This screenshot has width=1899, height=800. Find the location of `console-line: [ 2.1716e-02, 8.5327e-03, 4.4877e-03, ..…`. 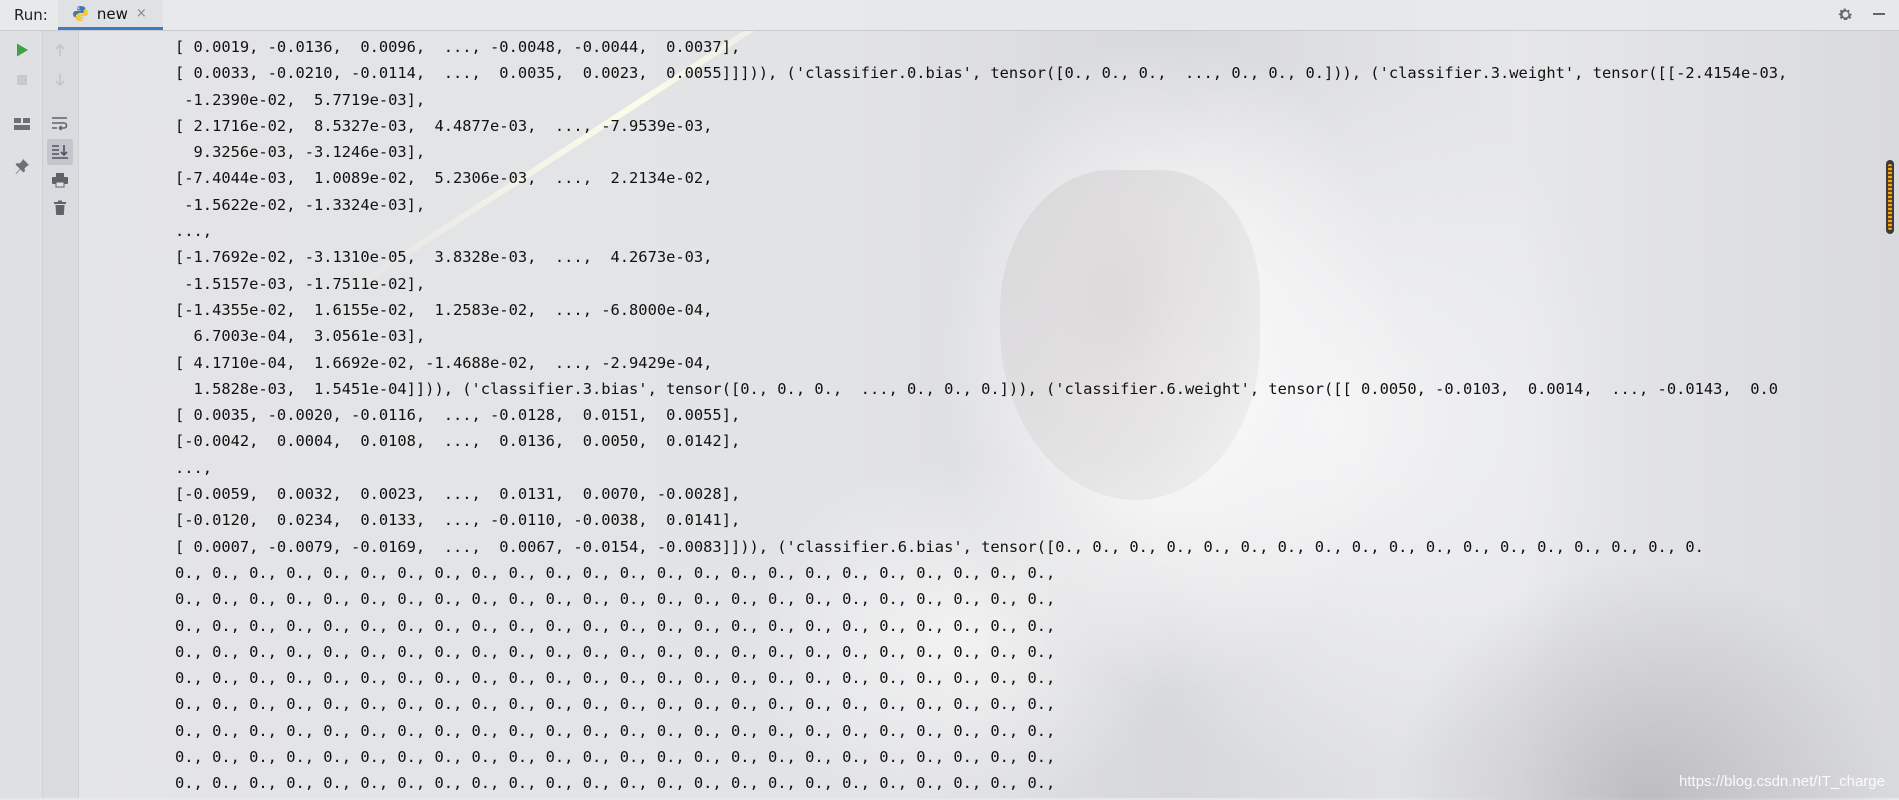

console-line: [ 2.1716e-02, 8.5327e-03, 4.4877e-03, ..… is located at coordinates (444, 125).